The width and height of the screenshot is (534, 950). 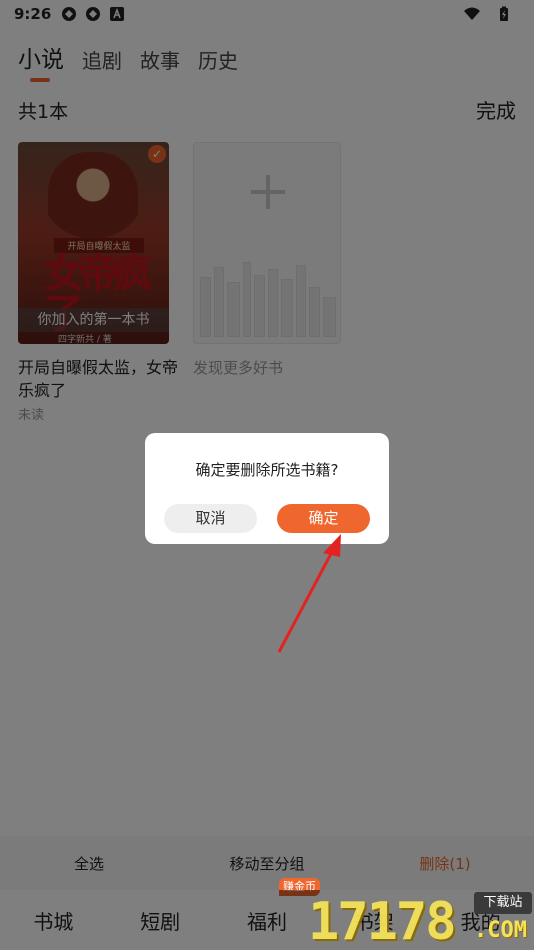 What do you see at coordinates (503, 903) in the screenshot?
I see `watermark-site-label: 下载站` at bounding box center [503, 903].